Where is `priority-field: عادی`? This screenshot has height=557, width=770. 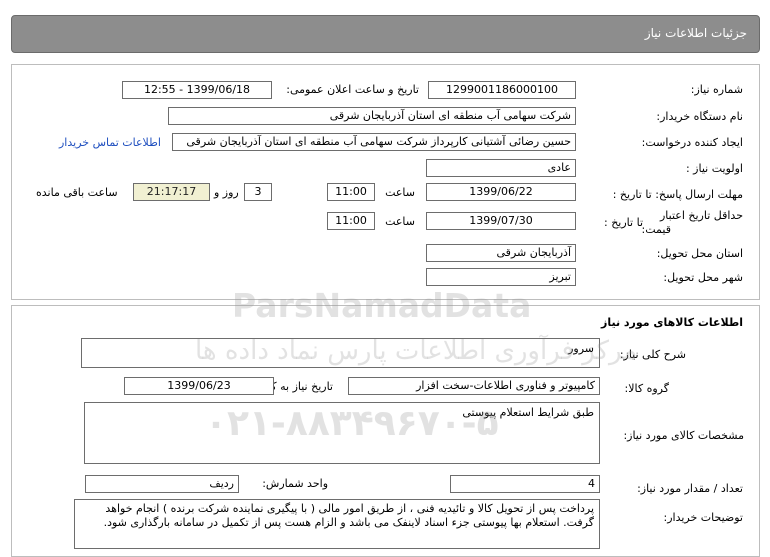 priority-field: عادی is located at coordinates (501, 168).